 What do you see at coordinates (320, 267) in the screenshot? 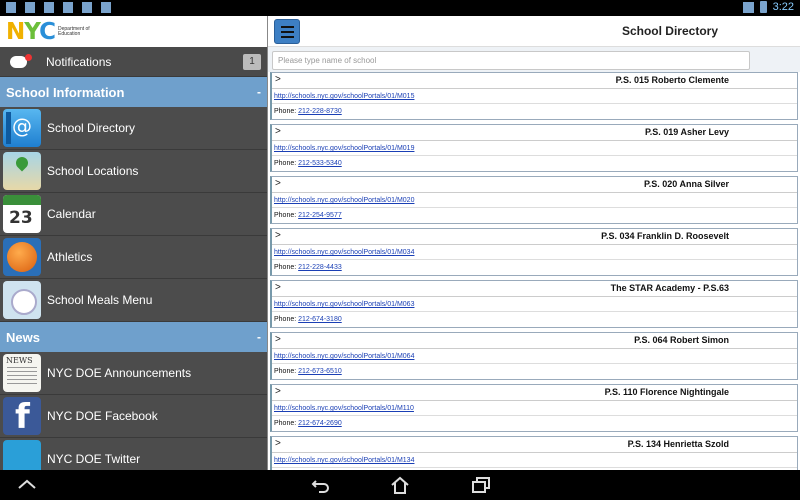
I see `phone-number-link: 212-228-4433` at bounding box center [320, 267].